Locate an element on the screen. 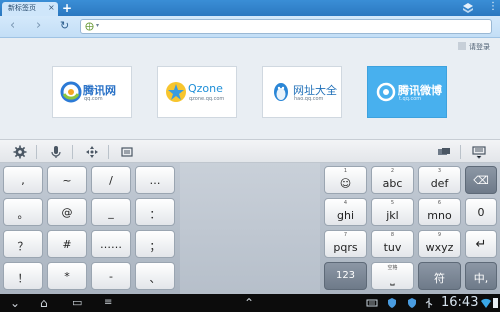 This screenshot has height=312, width=500. qq-penguin-icon is located at coordinates (281, 92).